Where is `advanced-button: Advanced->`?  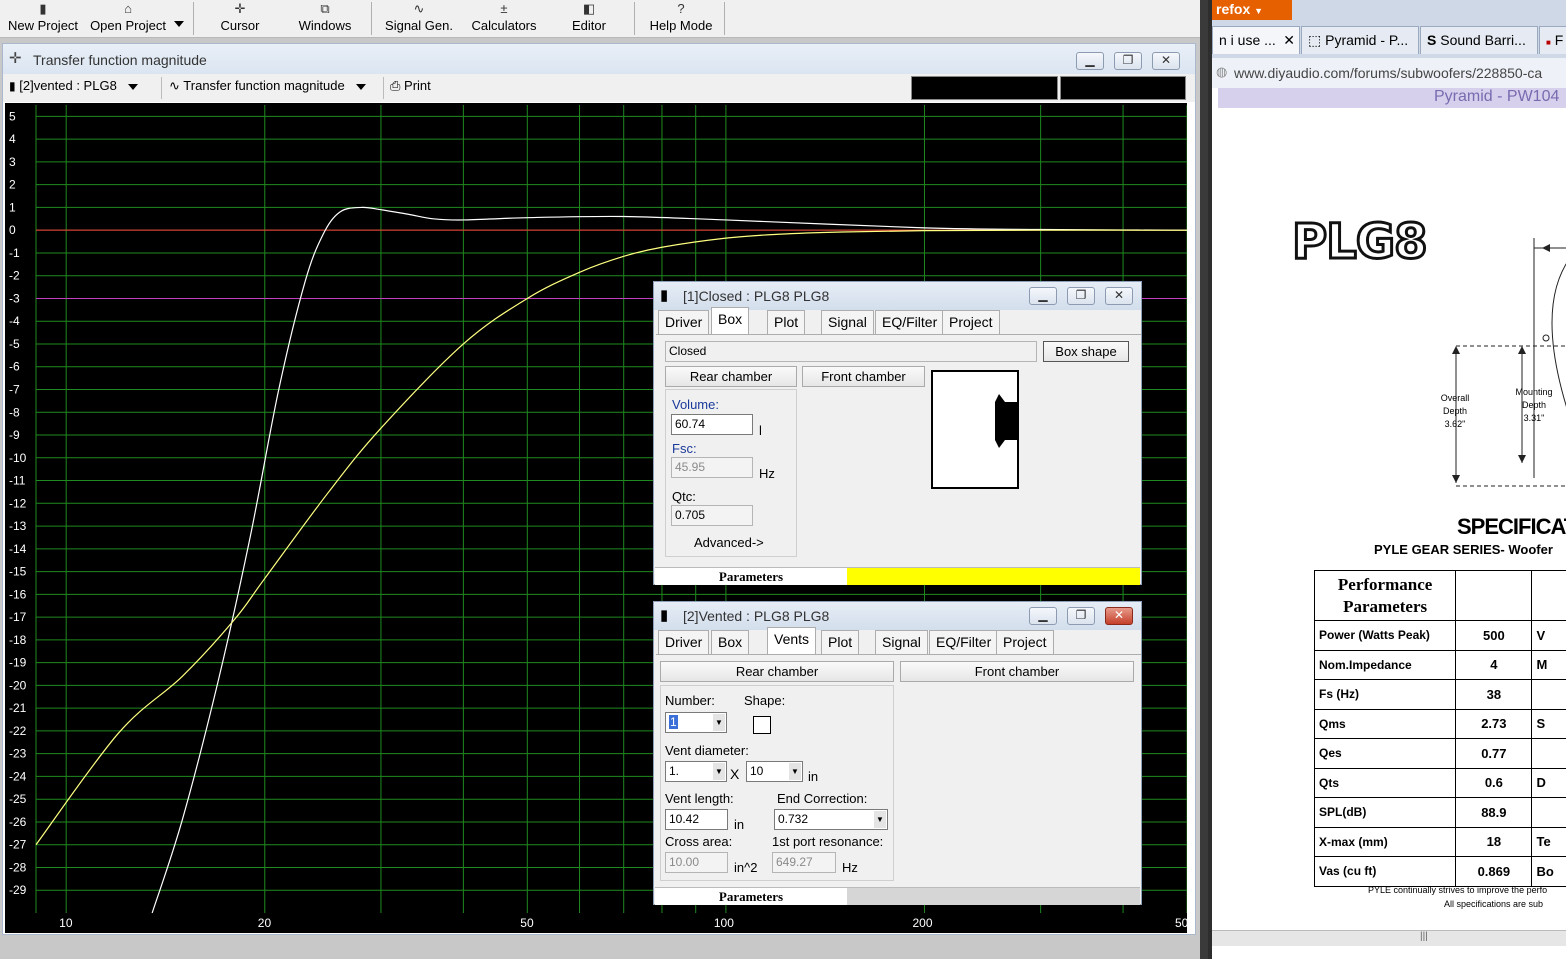 advanced-button: Advanced-> is located at coordinates (729, 542).